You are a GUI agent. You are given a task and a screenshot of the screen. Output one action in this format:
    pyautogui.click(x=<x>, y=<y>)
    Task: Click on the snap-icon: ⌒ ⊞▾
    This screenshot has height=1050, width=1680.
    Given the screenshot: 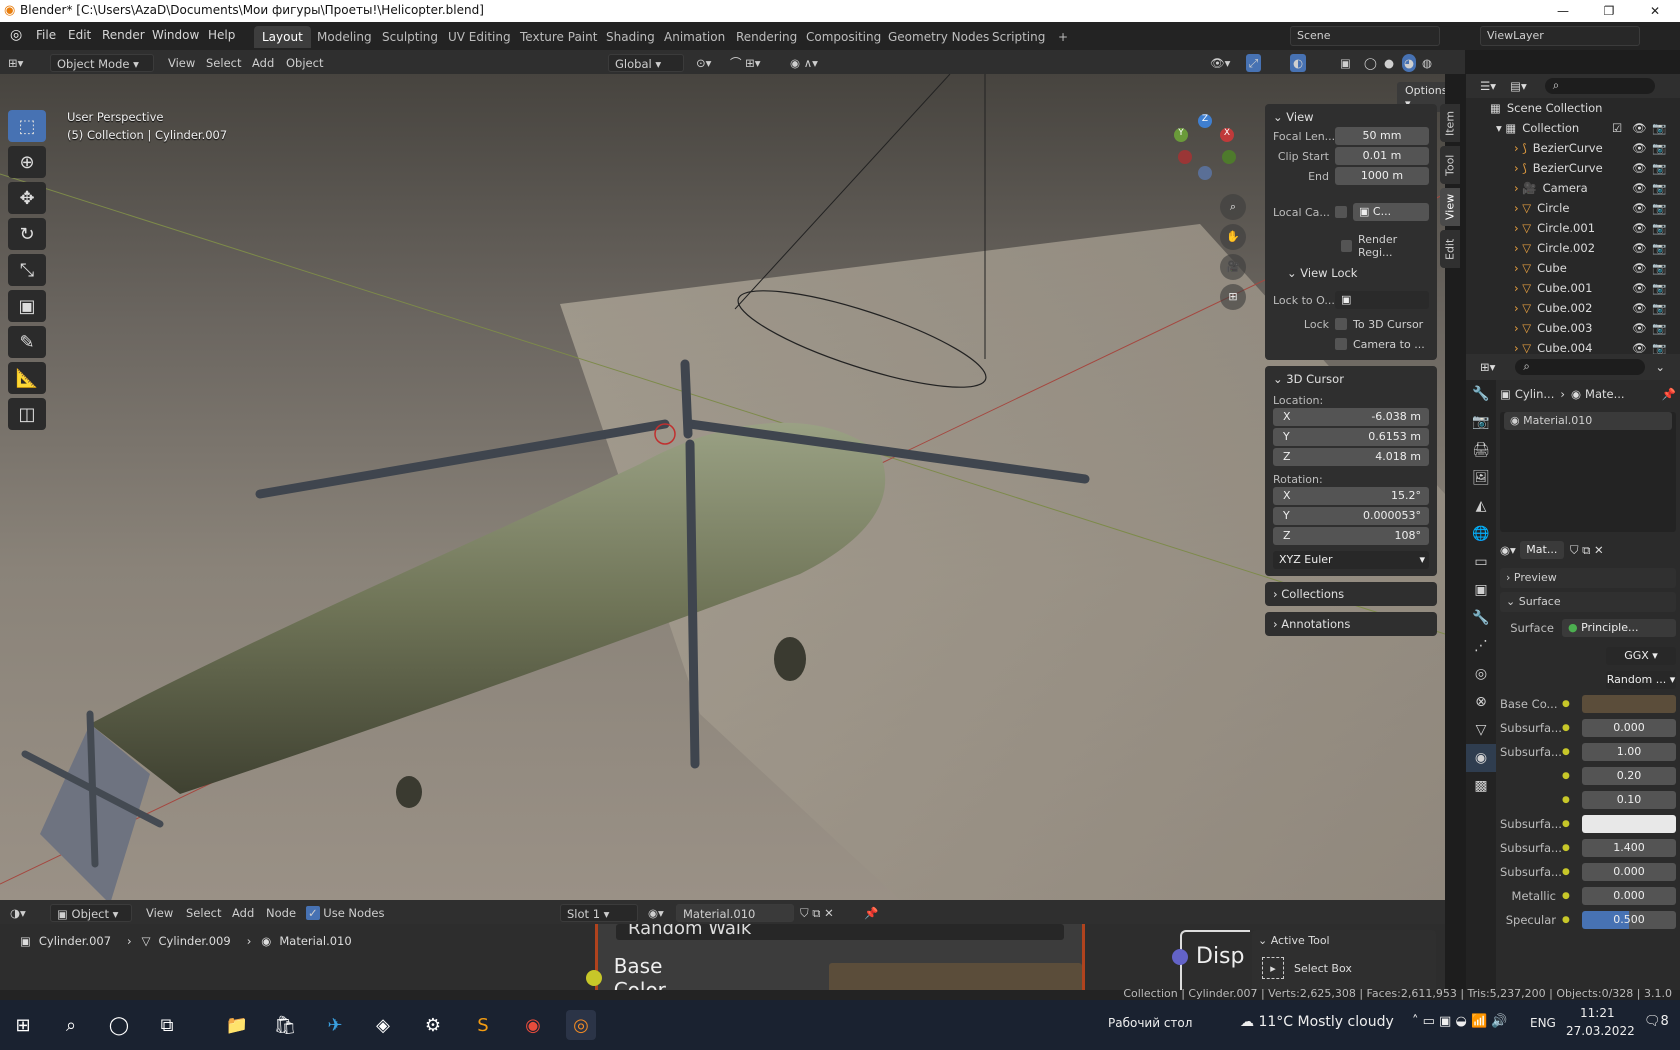 What is the action you would take?
    pyautogui.click(x=745, y=63)
    